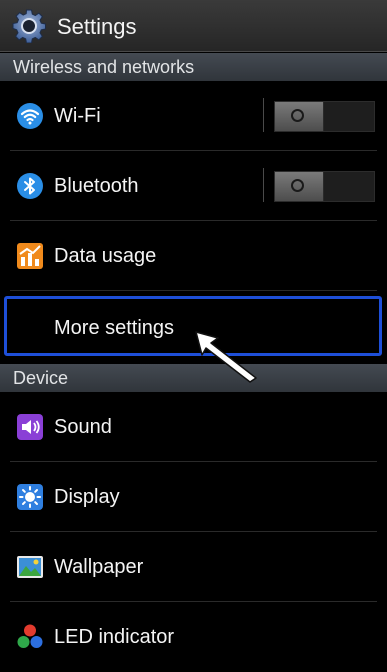  Describe the element at coordinates (29, 26) in the screenshot. I see `gear-icon` at that location.